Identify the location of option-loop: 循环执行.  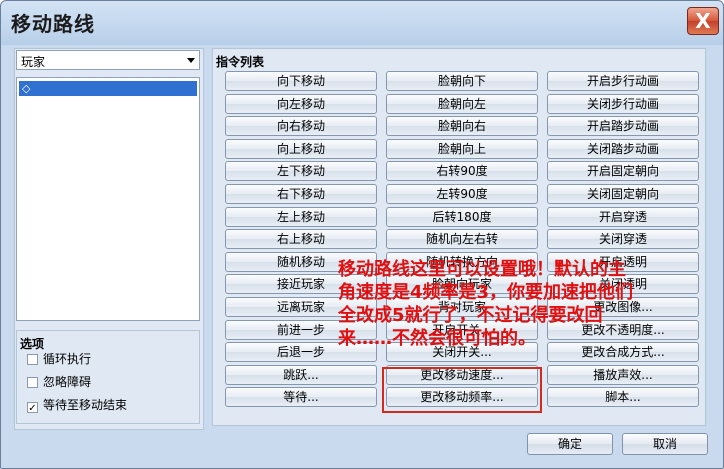
(59, 359).